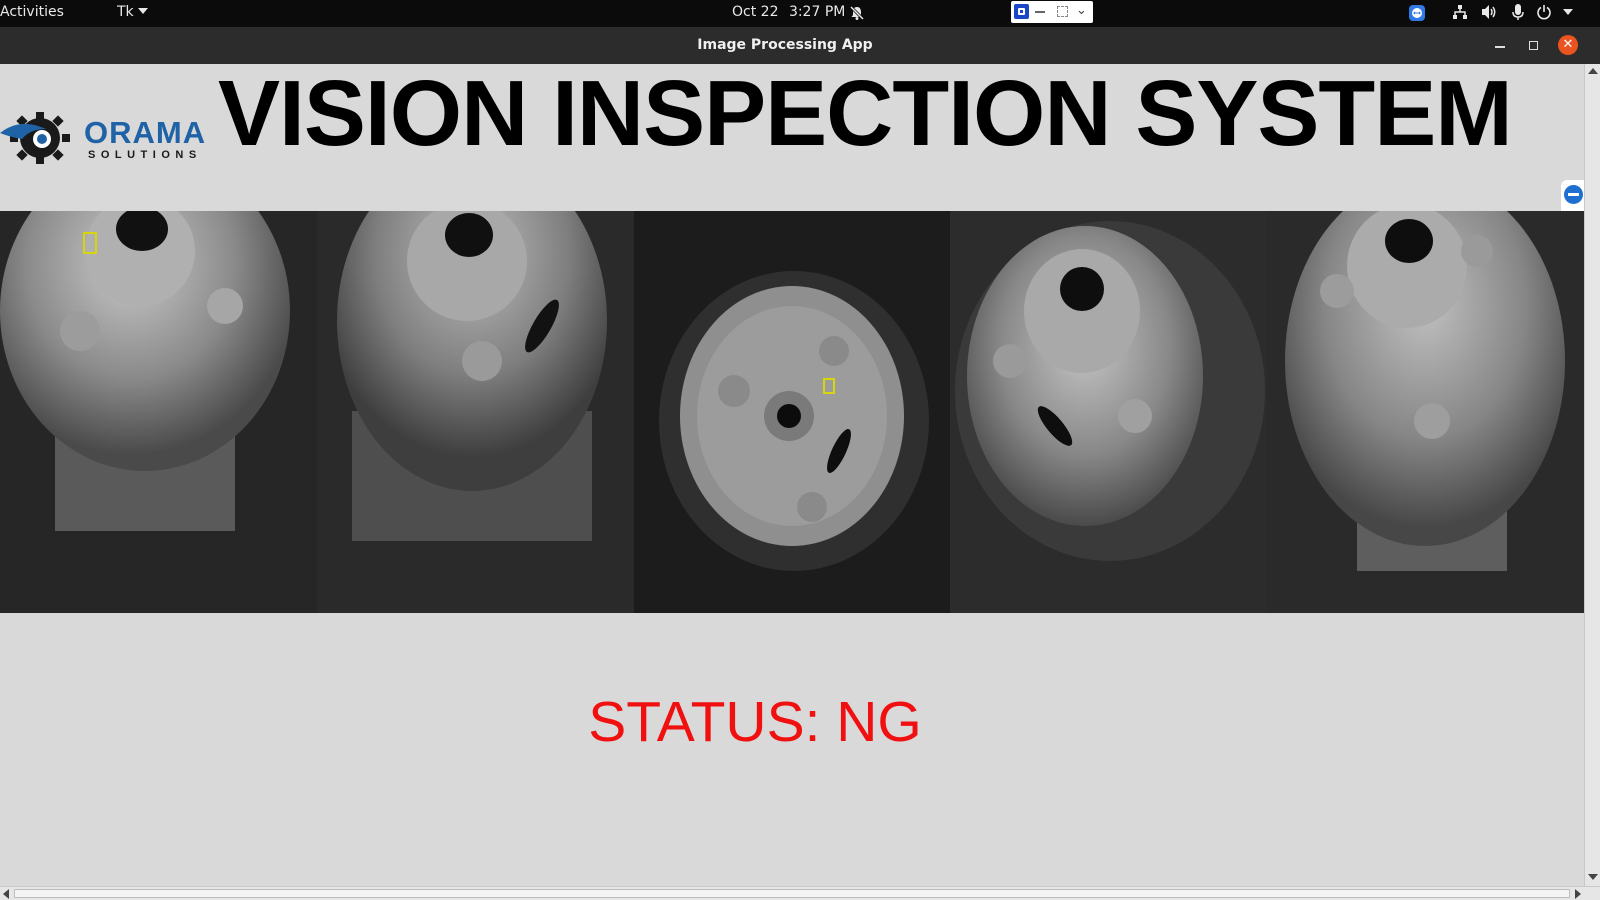 The height and width of the screenshot is (900, 1600). What do you see at coordinates (1592, 475) in the screenshot?
I see `vertical-scrollbar` at bounding box center [1592, 475].